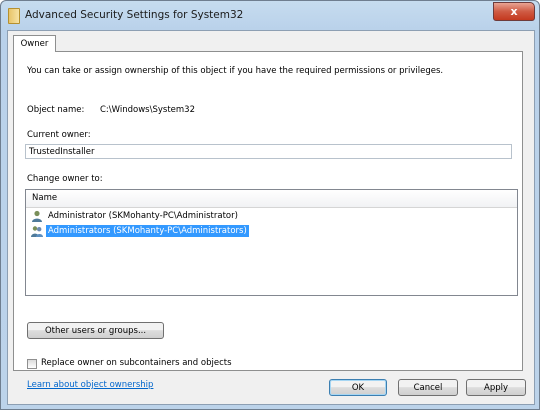  Describe the element at coordinates (34, 43) in the screenshot. I see `tab-owner: Owner` at that location.